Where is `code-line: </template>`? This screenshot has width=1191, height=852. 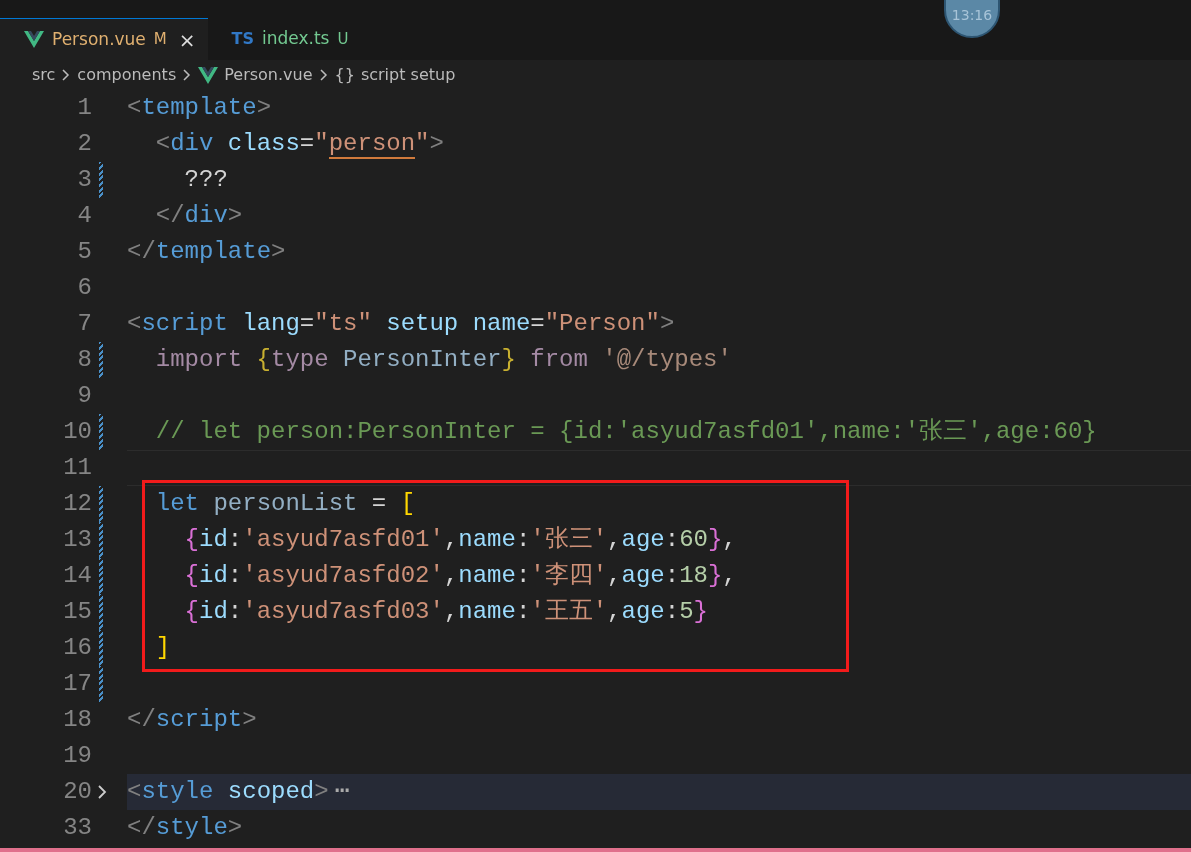
code-line: </template> is located at coordinates (206, 252).